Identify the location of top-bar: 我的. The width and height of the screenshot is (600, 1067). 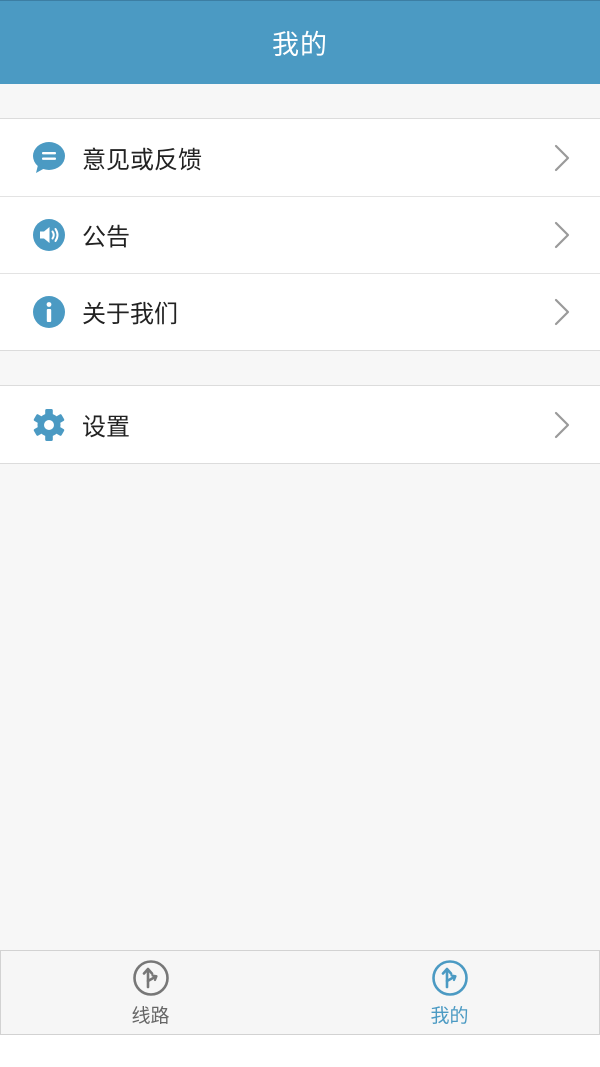
(300, 42).